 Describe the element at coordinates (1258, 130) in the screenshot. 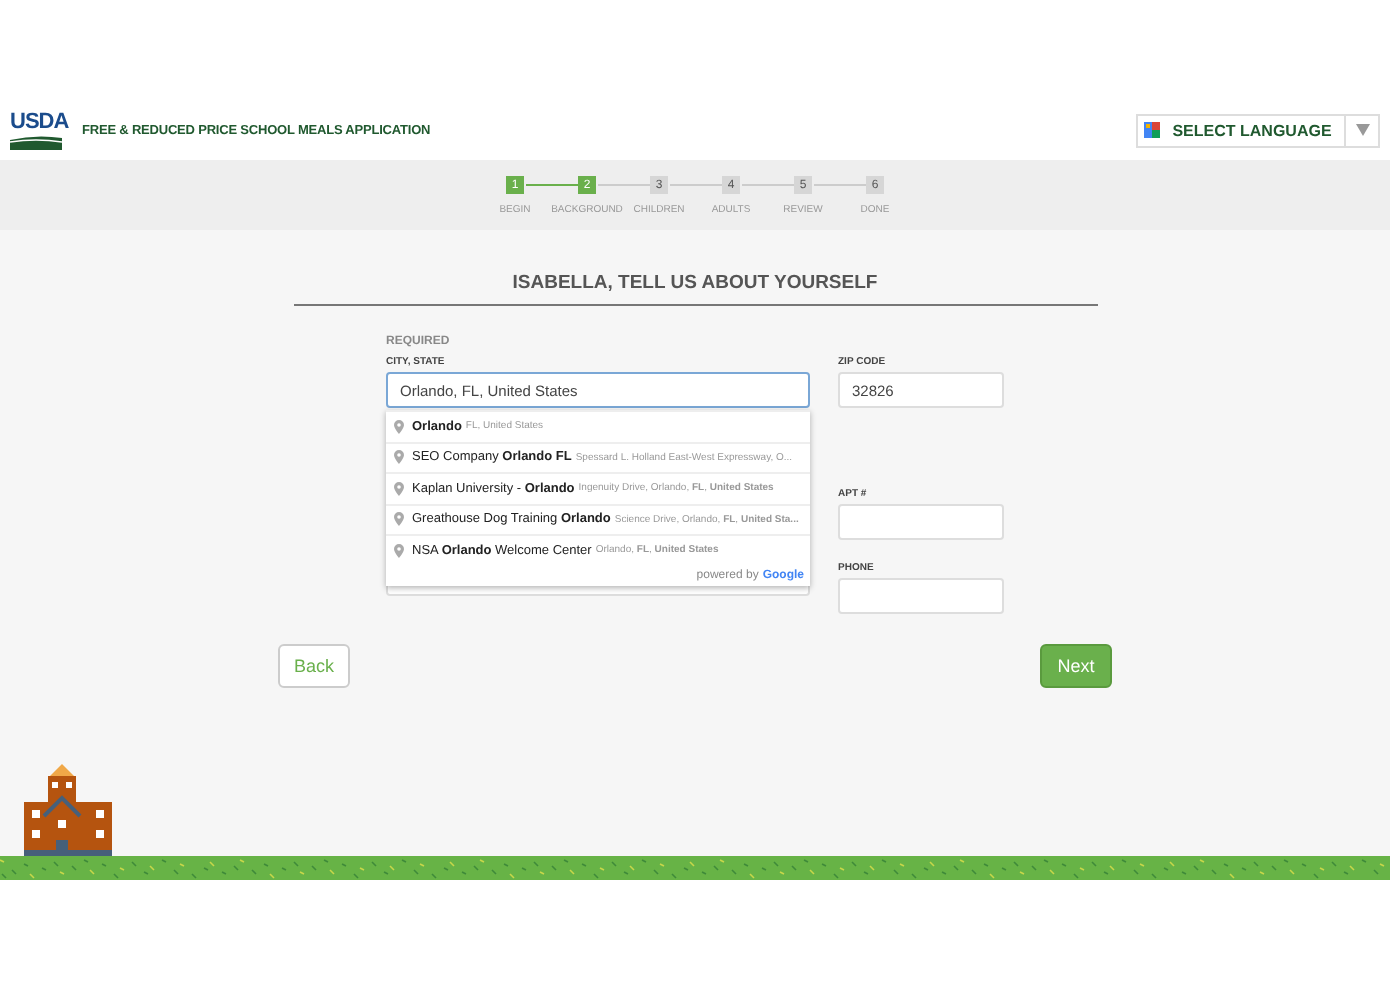

I see `language-select: SELECT LANGUAGE` at that location.